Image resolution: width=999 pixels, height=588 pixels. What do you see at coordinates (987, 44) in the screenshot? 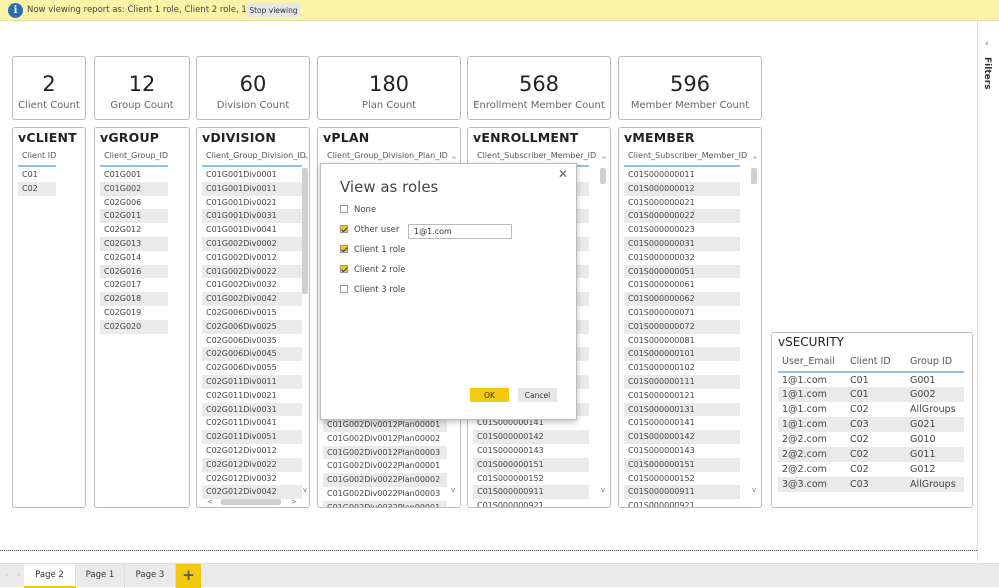
I see `chevron-left-icon: ‹` at bounding box center [987, 44].